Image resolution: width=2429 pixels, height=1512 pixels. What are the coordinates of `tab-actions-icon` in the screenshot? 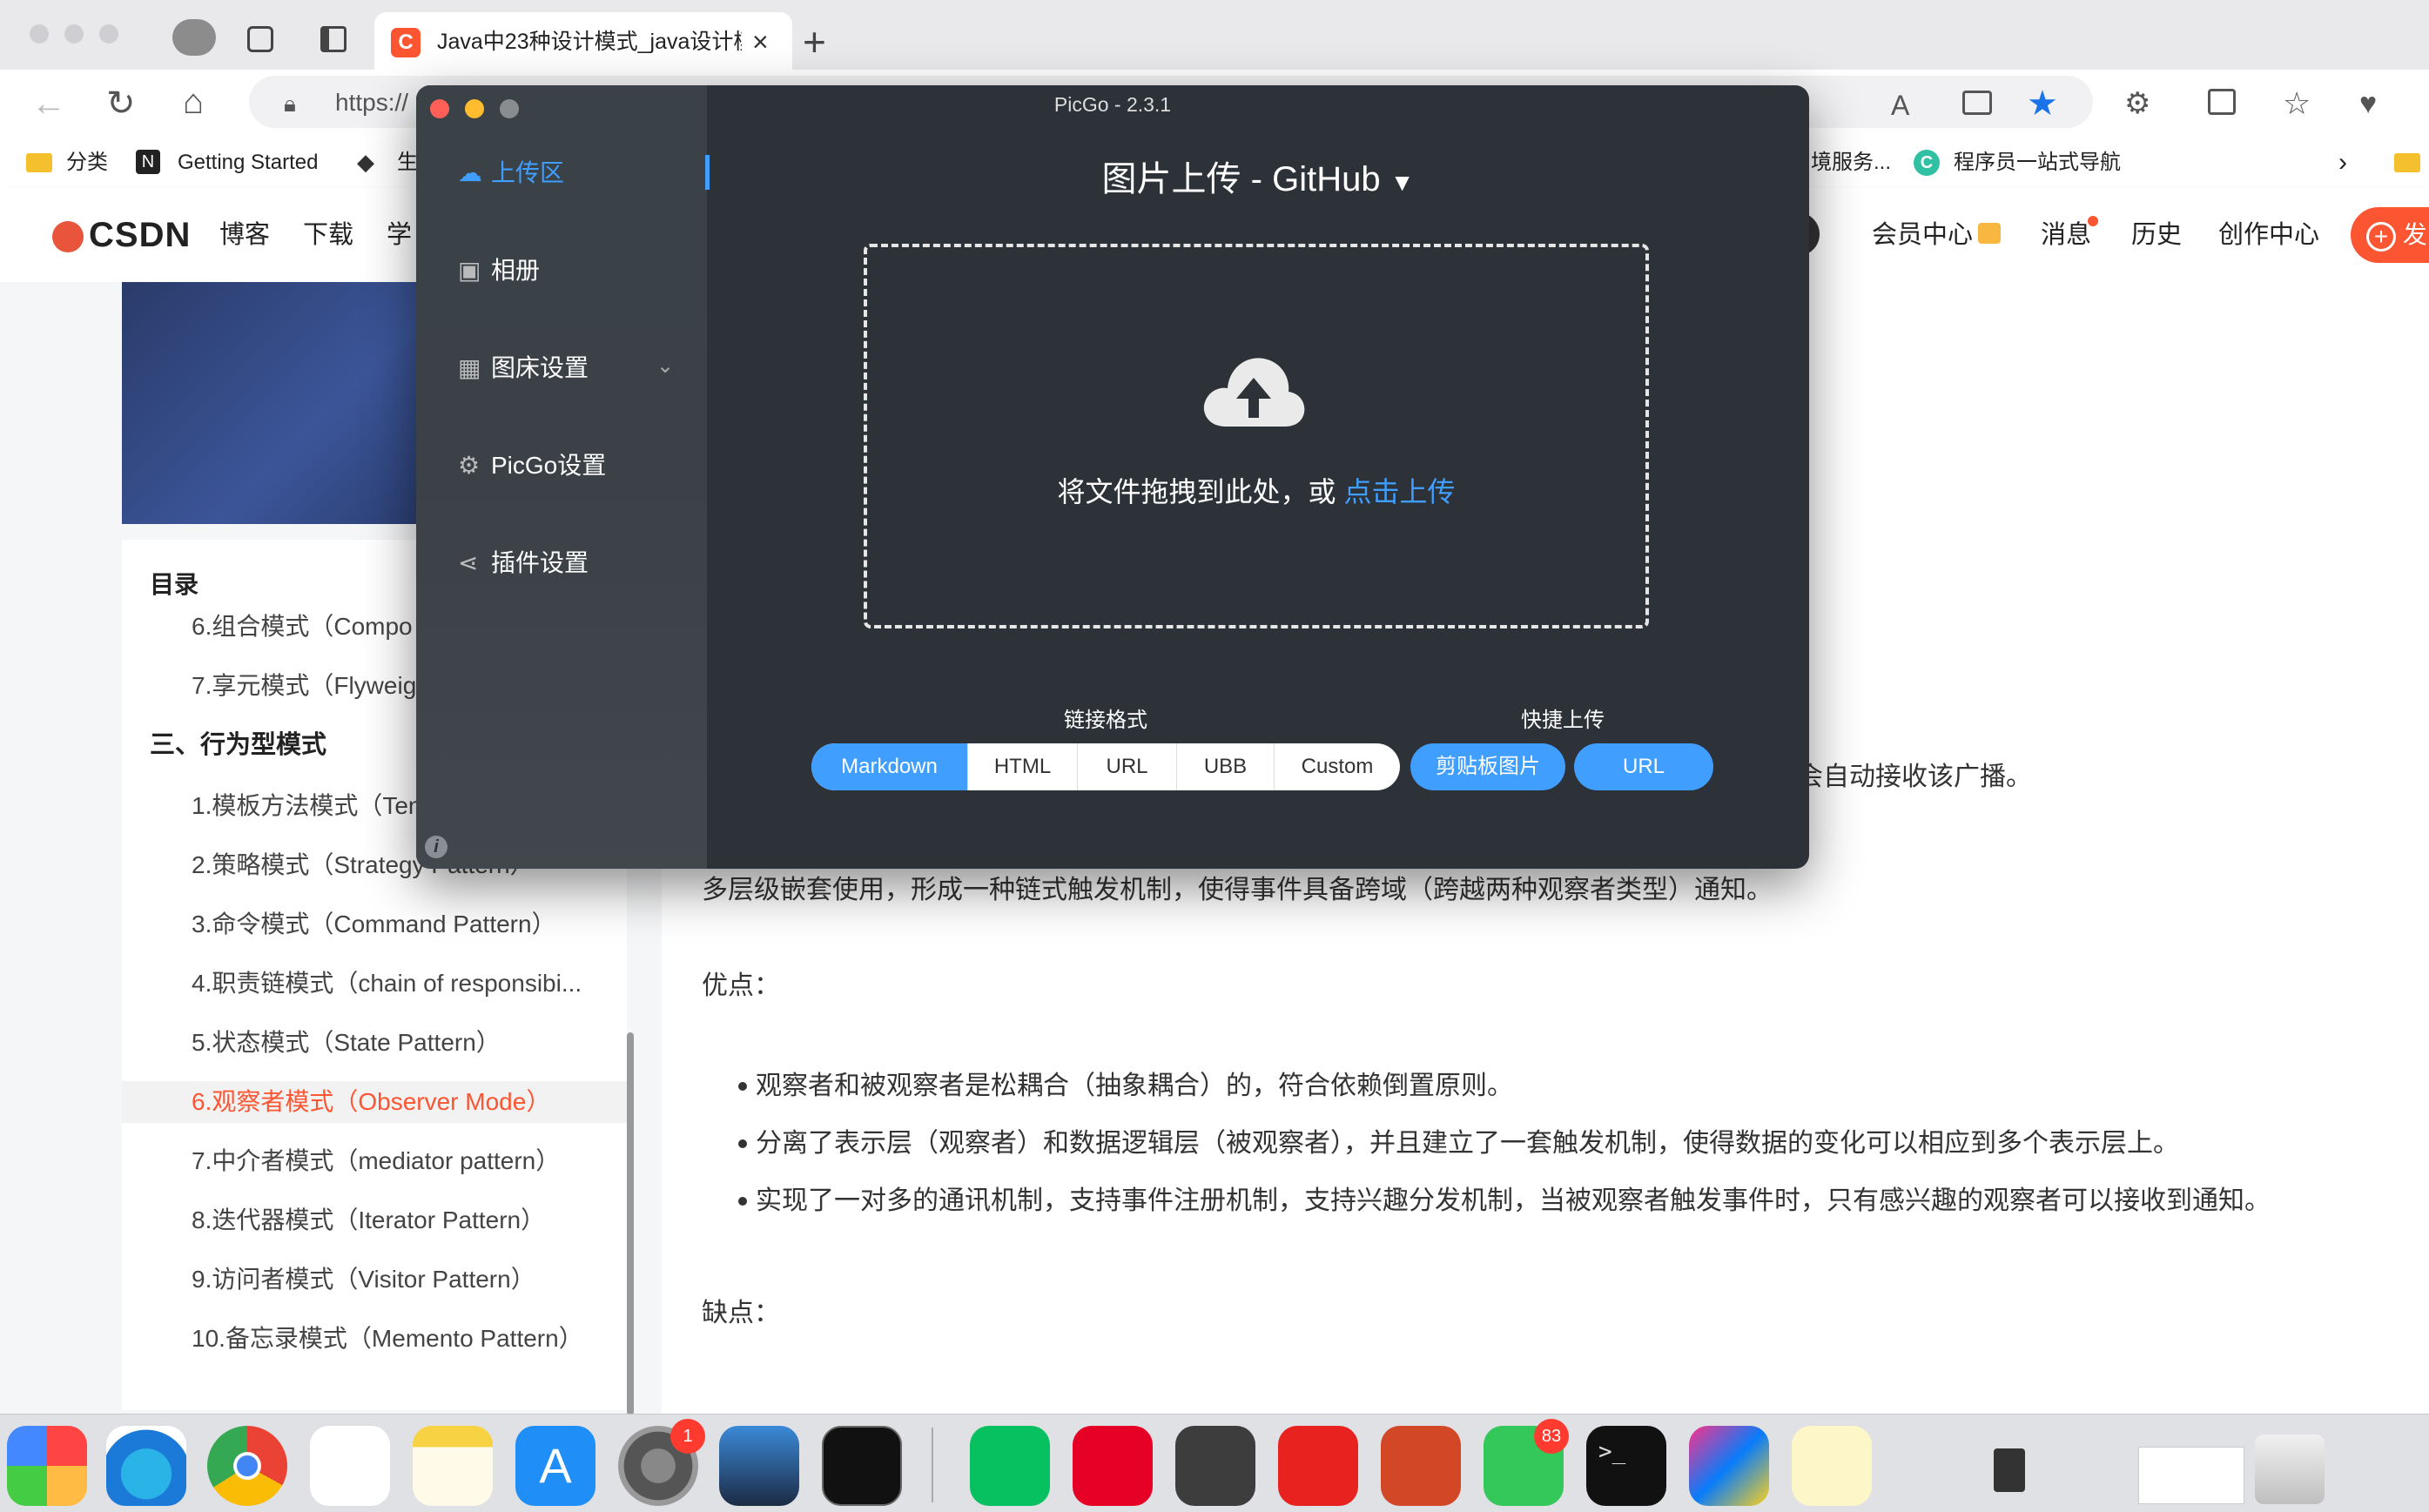 It's located at (334, 39).